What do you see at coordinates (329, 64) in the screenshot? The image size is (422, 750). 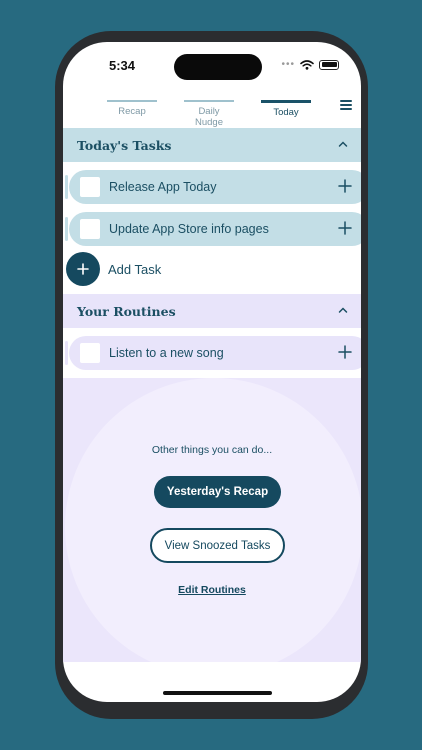 I see `battery-icon` at bounding box center [329, 64].